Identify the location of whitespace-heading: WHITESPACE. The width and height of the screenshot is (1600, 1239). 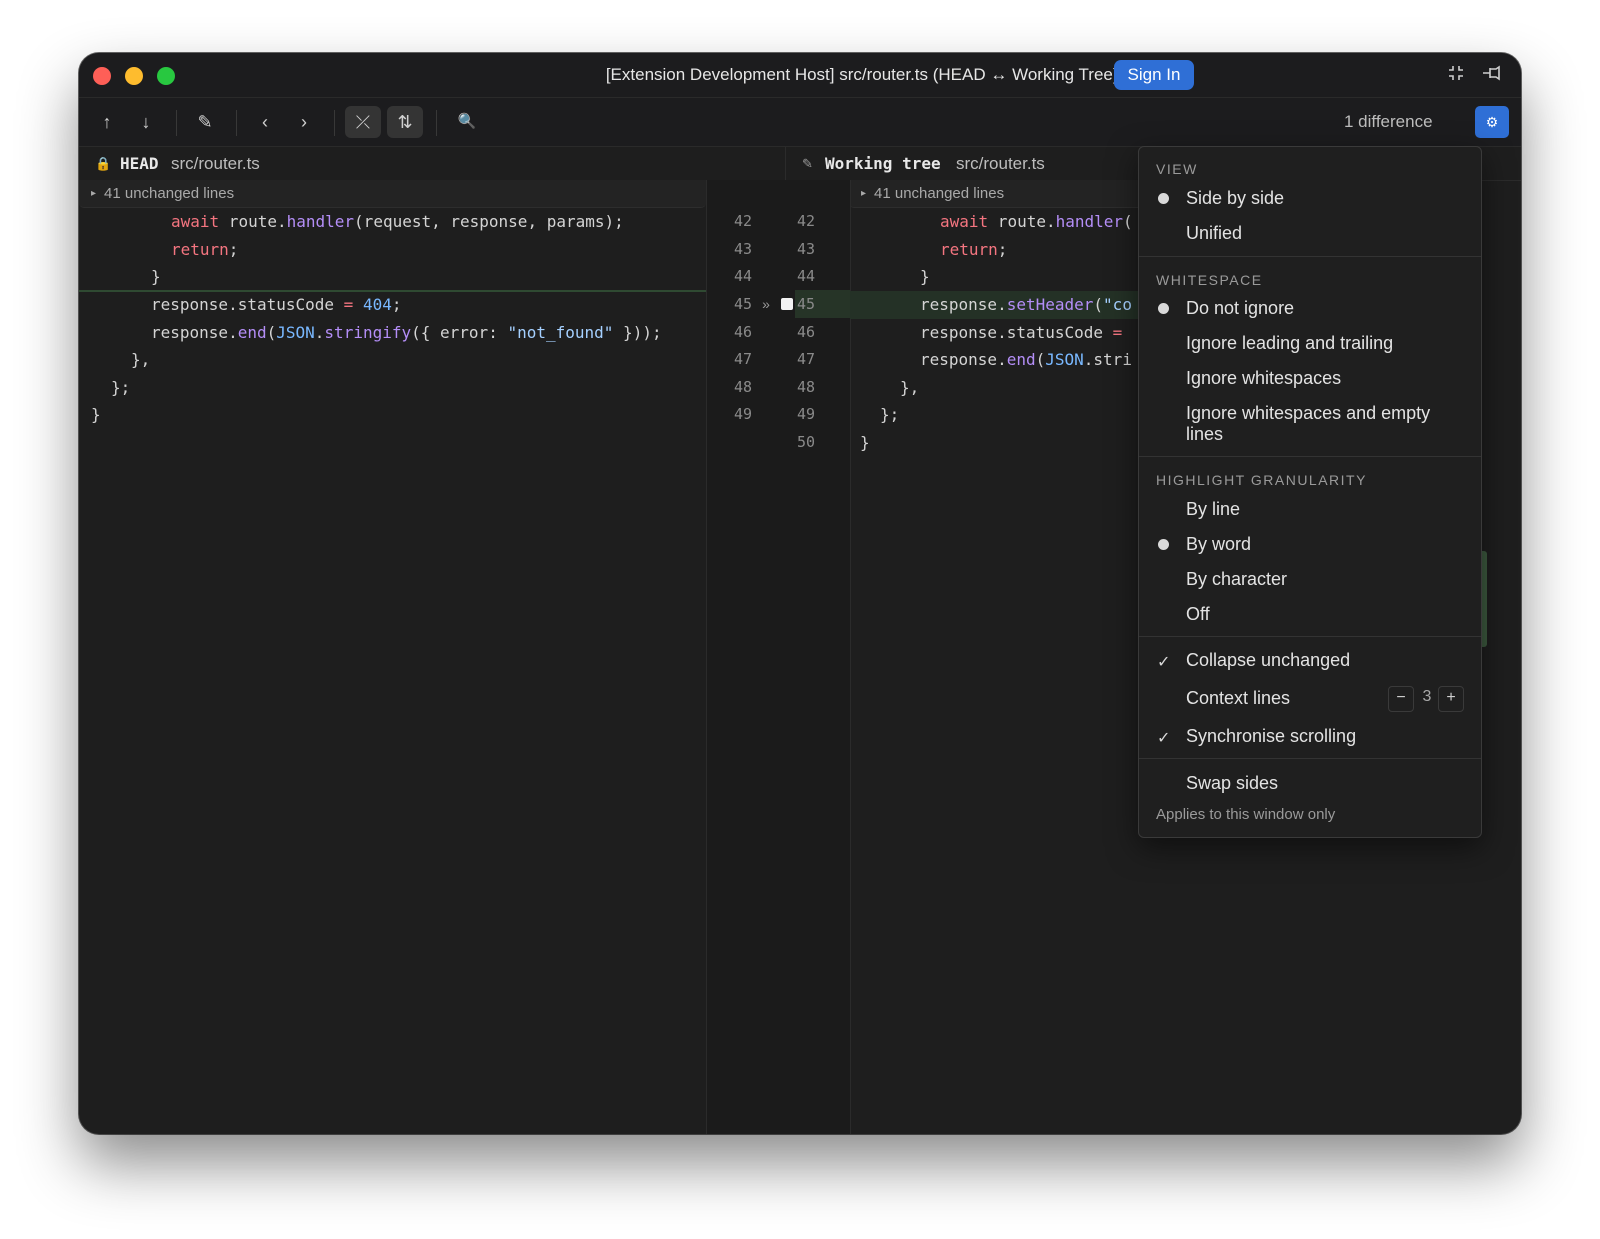
(1209, 280).